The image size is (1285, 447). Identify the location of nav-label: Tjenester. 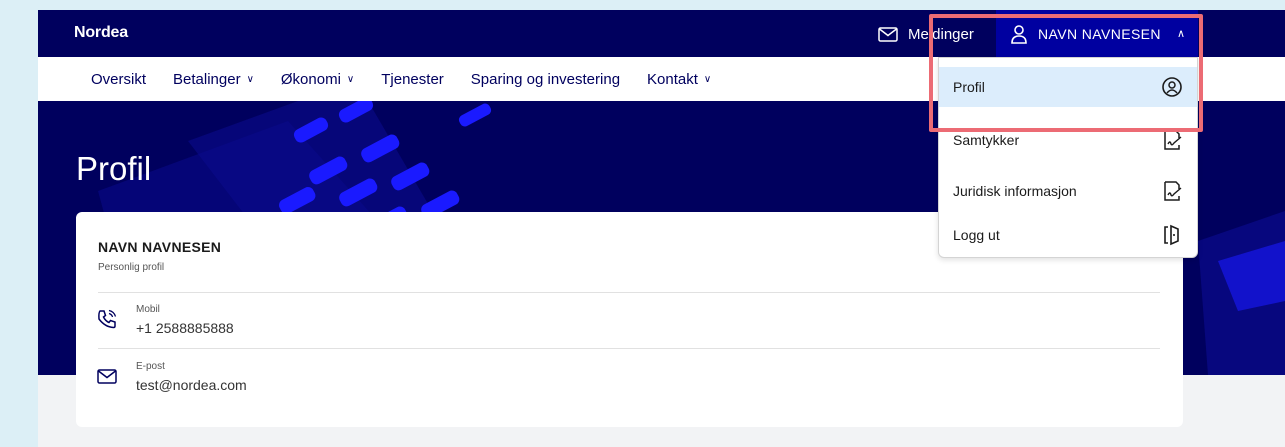
(412, 79).